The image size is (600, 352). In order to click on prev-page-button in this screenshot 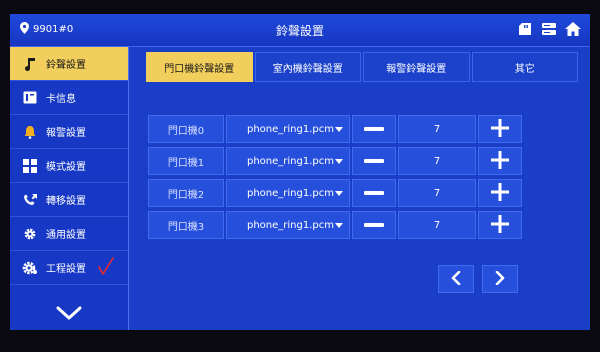, I will do `click(456, 279)`.